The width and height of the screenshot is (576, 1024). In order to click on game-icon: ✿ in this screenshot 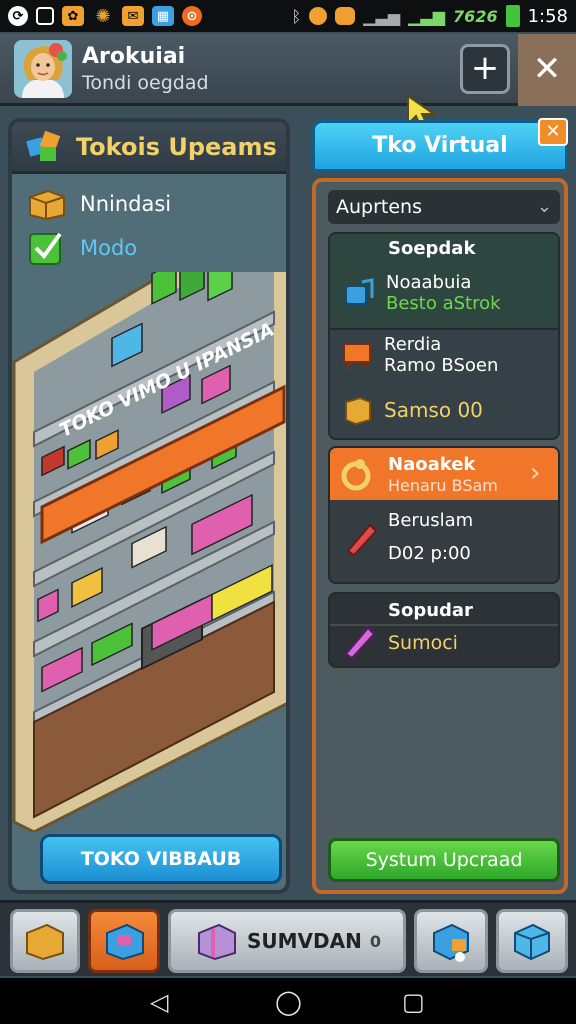, I will do `click(73, 16)`.